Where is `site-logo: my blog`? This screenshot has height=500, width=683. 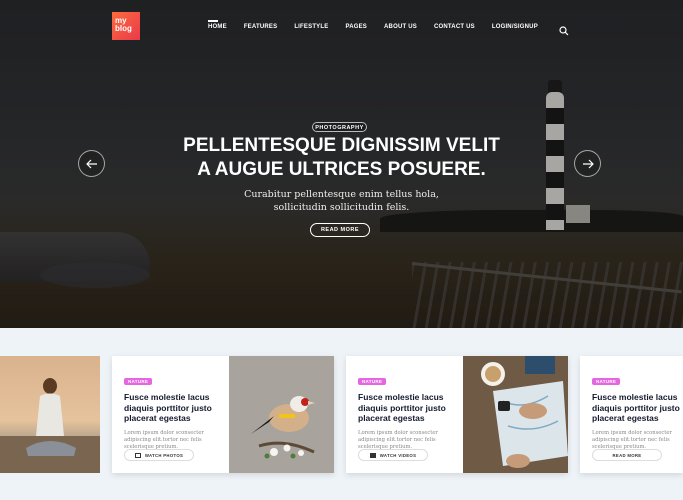 site-logo: my blog is located at coordinates (126, 26).